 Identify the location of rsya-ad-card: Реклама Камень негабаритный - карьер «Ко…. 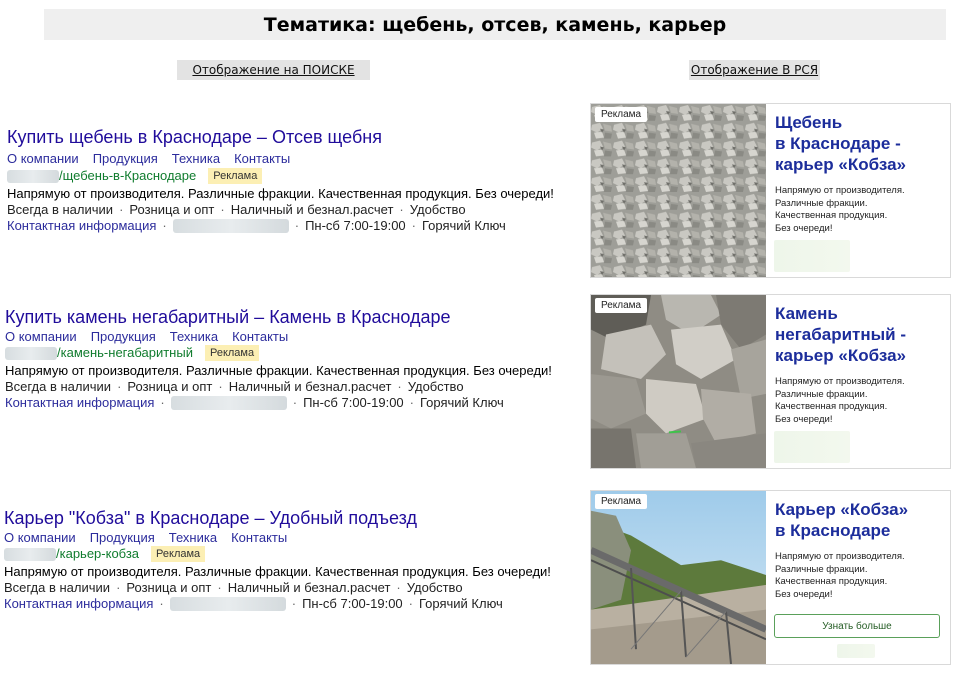
(770, 381).